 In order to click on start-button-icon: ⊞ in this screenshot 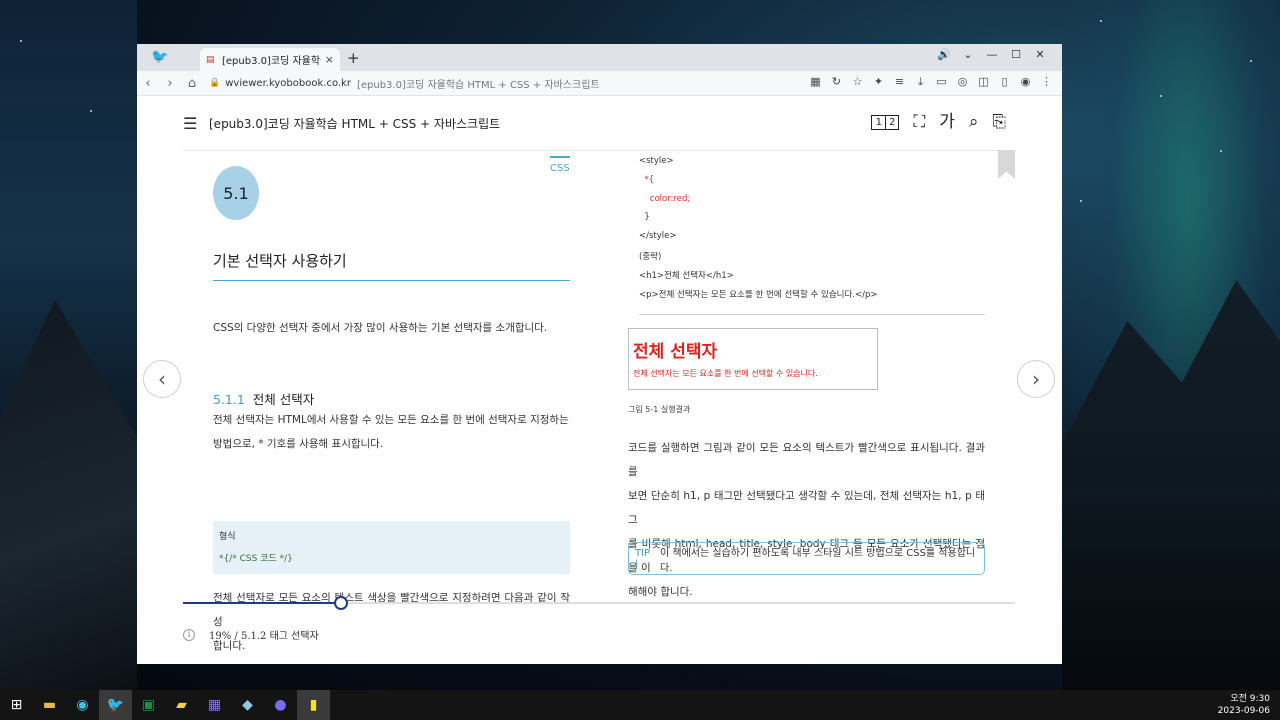, I will do `click(16, 705)`.